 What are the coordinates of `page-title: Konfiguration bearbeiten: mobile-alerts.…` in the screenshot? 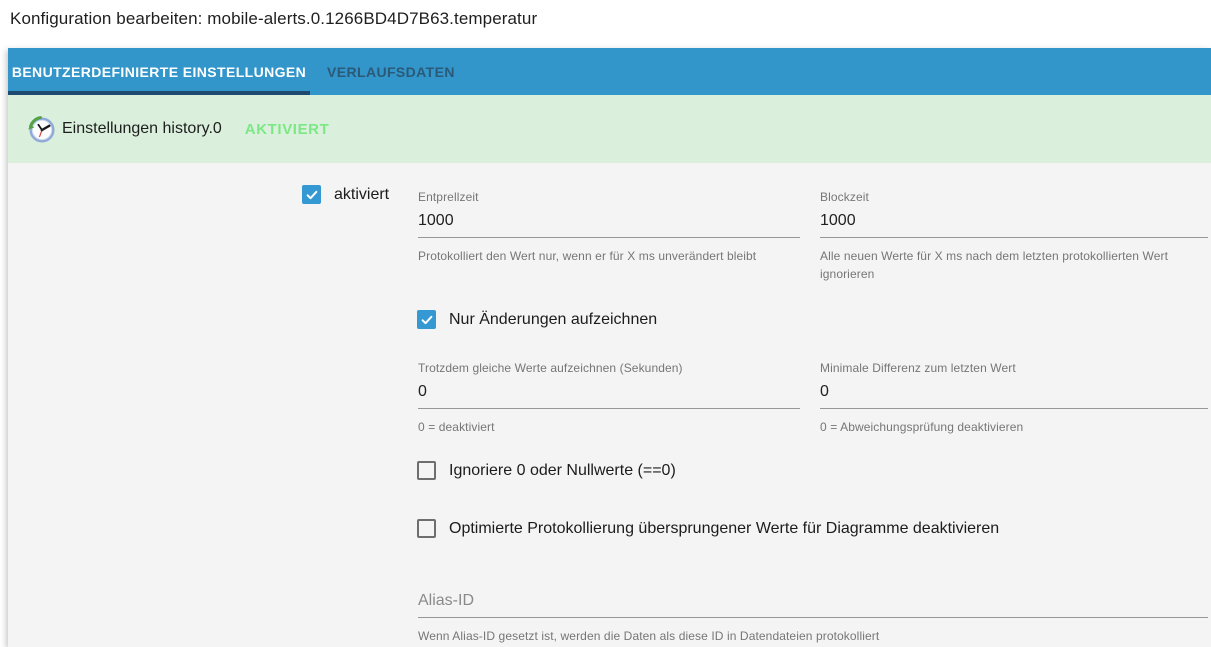 It's located at (274, 18).